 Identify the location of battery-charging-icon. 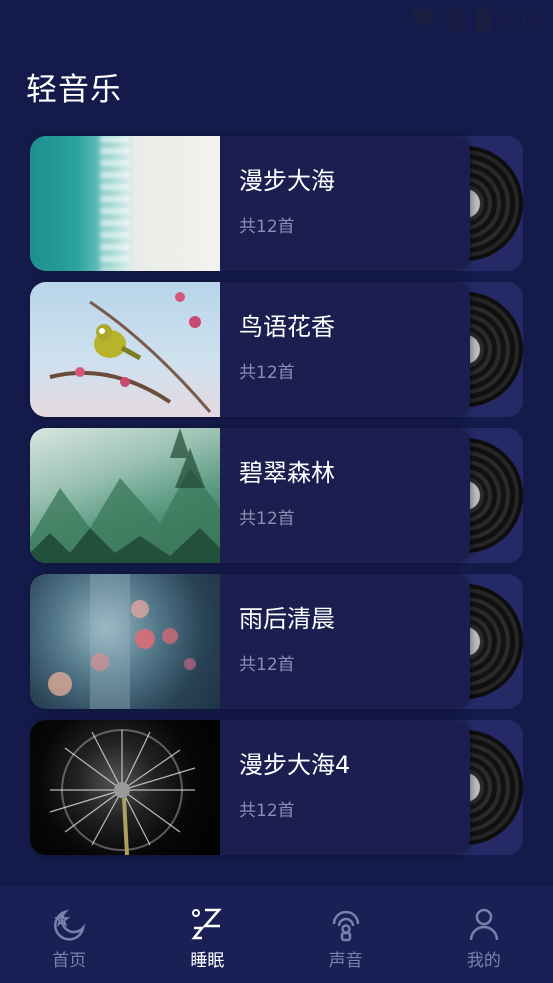
(483, 19).